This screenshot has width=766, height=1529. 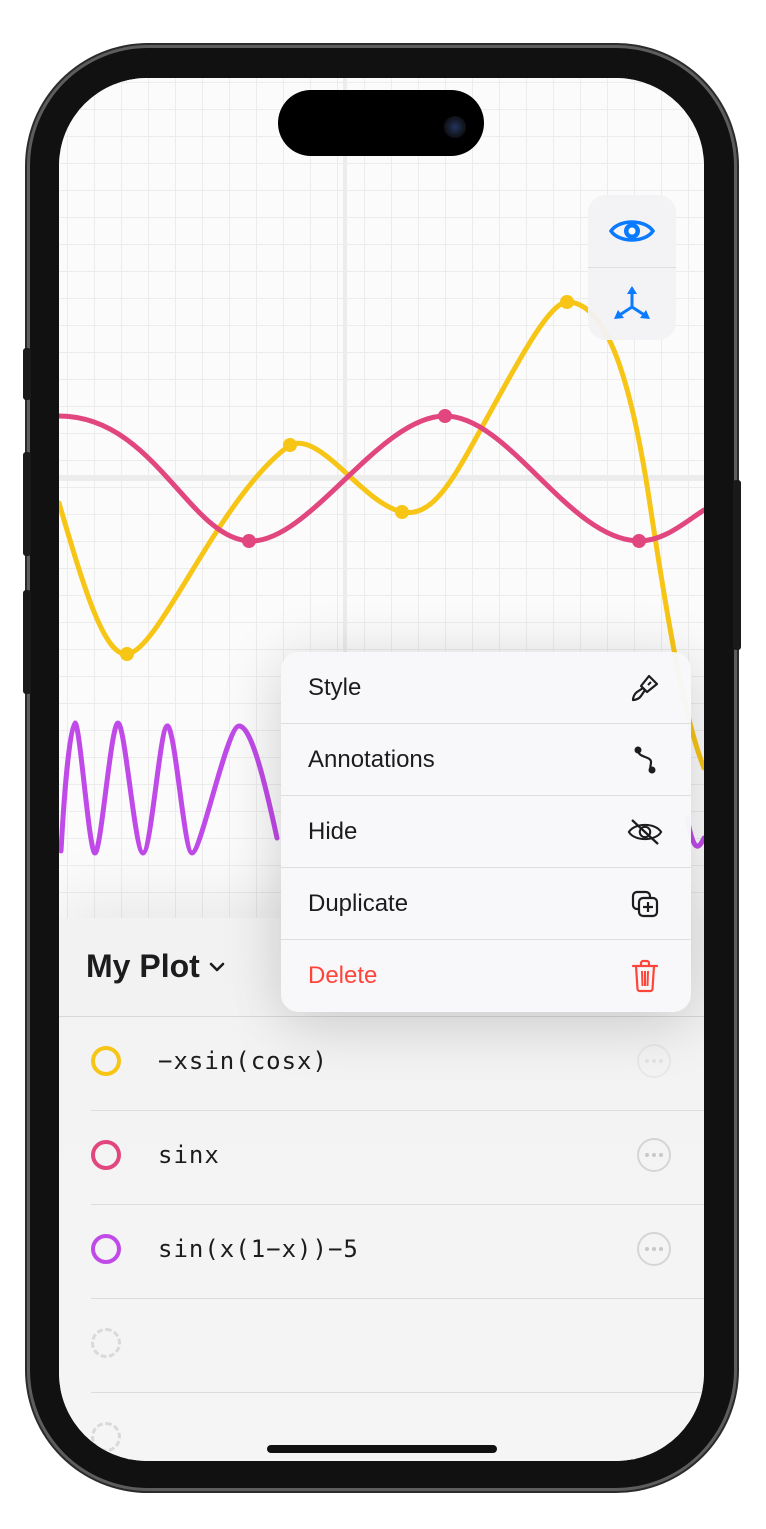 What do you see at coordinates (27, 374) in the screenshot?
I see `action-button` at bounding box center [27, 374].